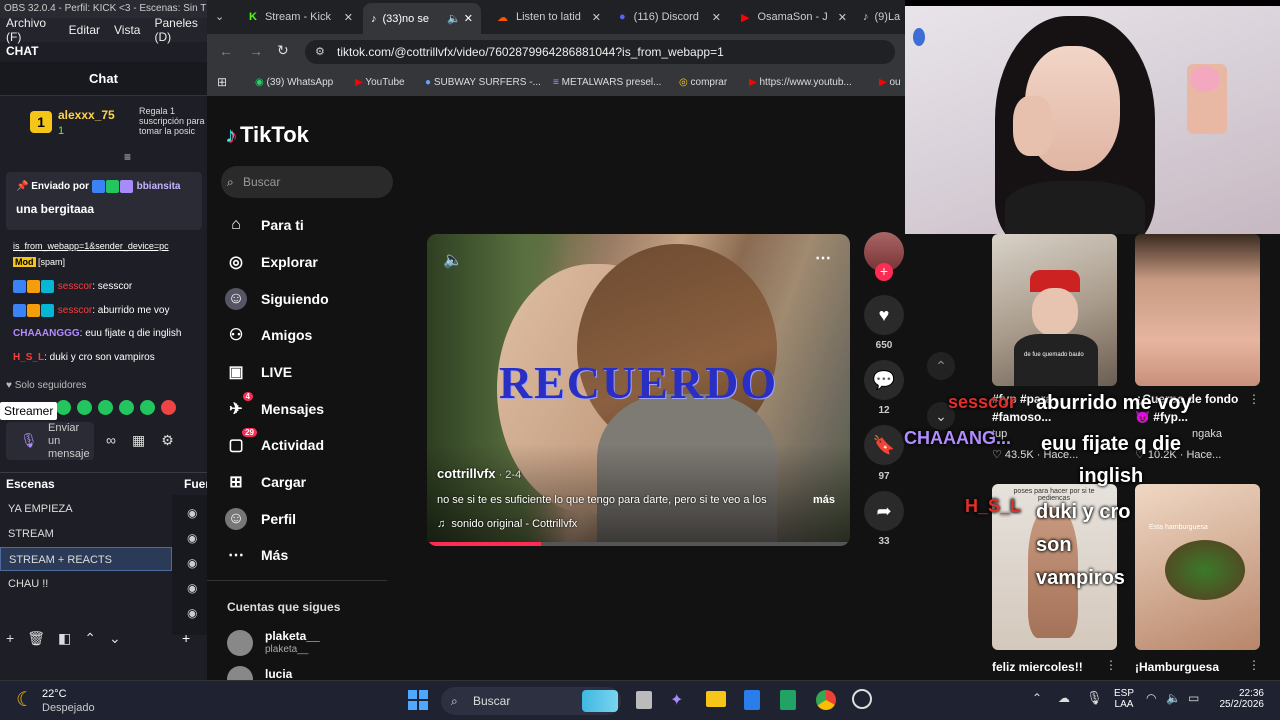 Image resolution: width=1280 pixels, height=720 pixels. I want to click on menu-paneles: Paneles (D), so click(180, 30).